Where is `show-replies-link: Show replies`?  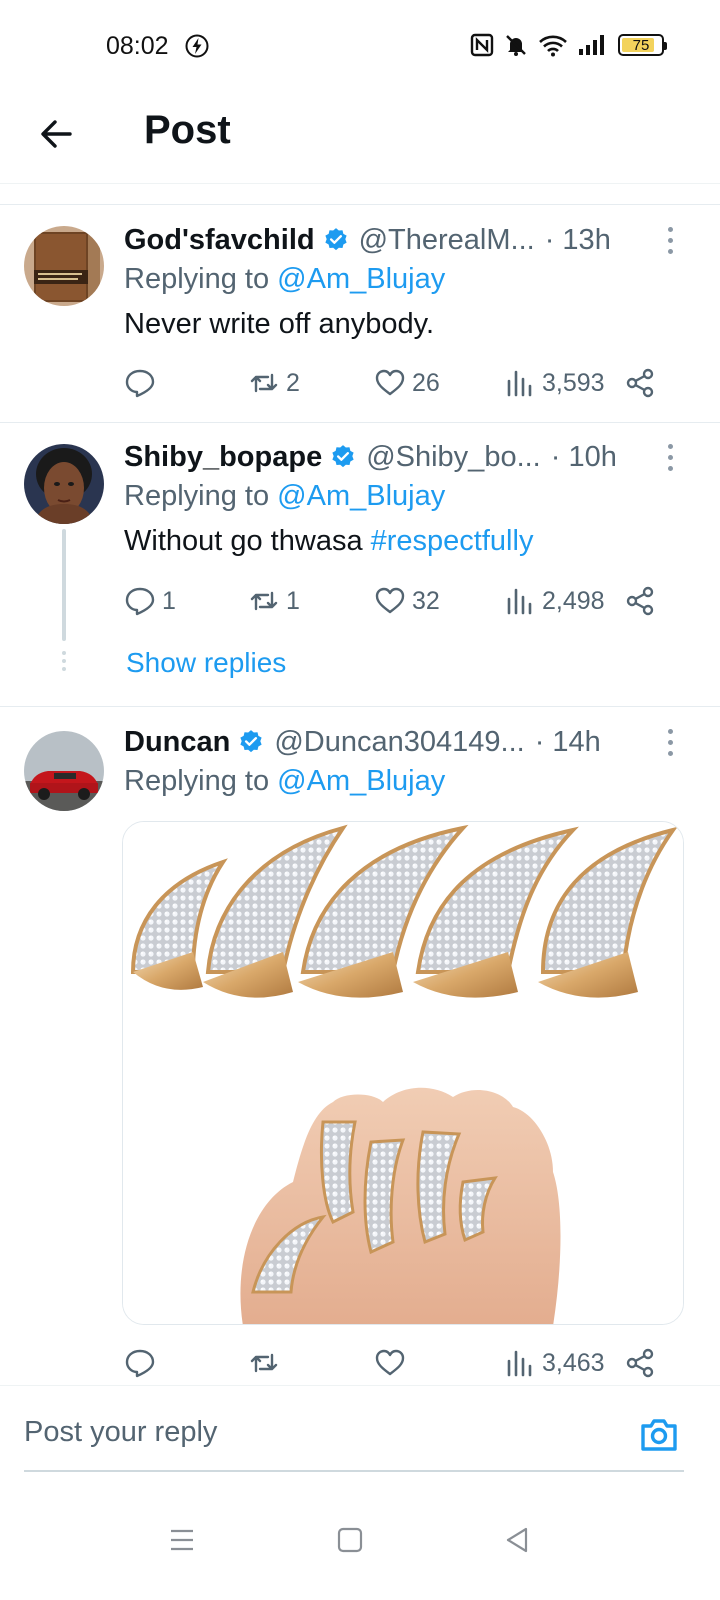 show-replies-link: Show replies is located at coordinates (206, 663).